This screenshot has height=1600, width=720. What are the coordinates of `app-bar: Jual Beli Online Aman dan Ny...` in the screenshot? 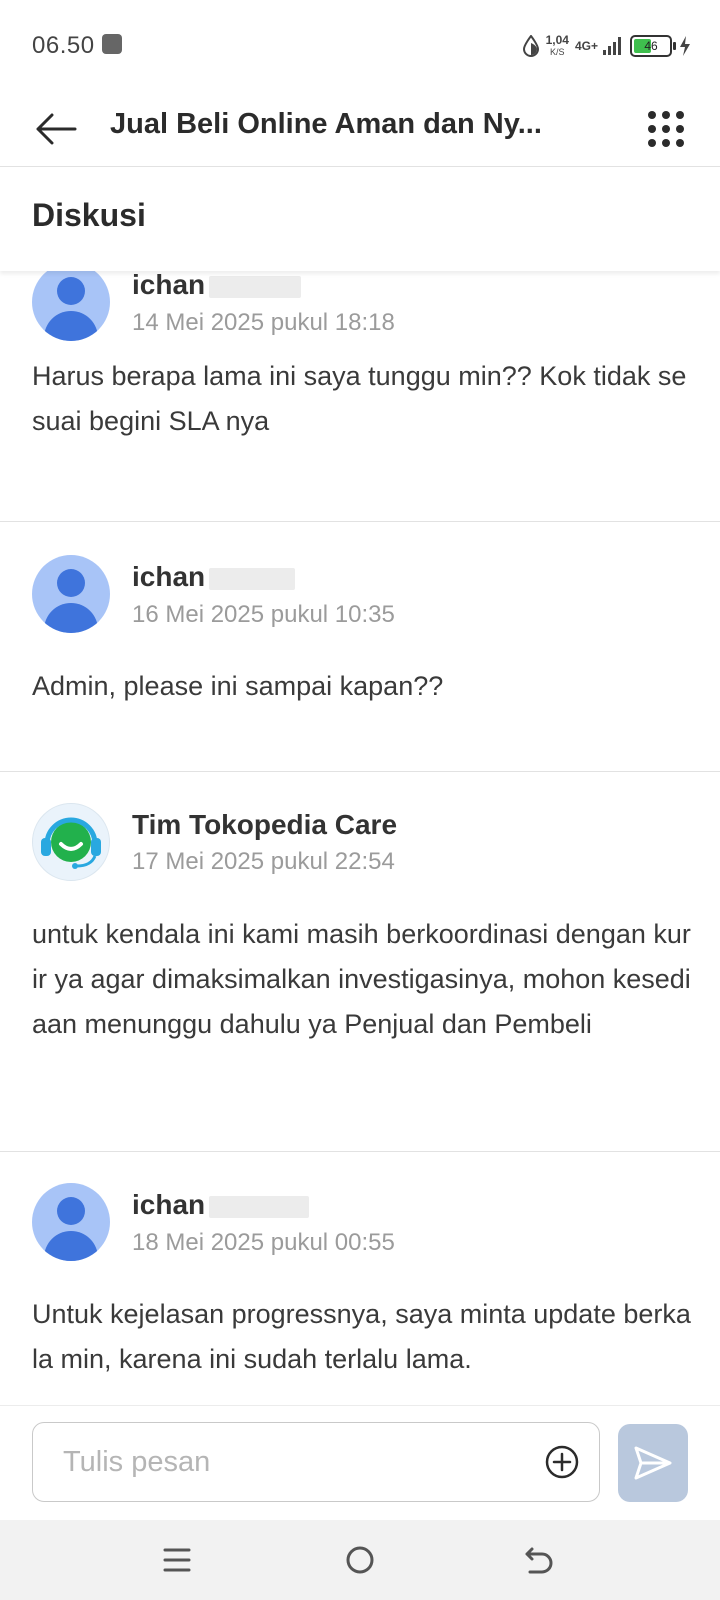 It's located at (360, 129).